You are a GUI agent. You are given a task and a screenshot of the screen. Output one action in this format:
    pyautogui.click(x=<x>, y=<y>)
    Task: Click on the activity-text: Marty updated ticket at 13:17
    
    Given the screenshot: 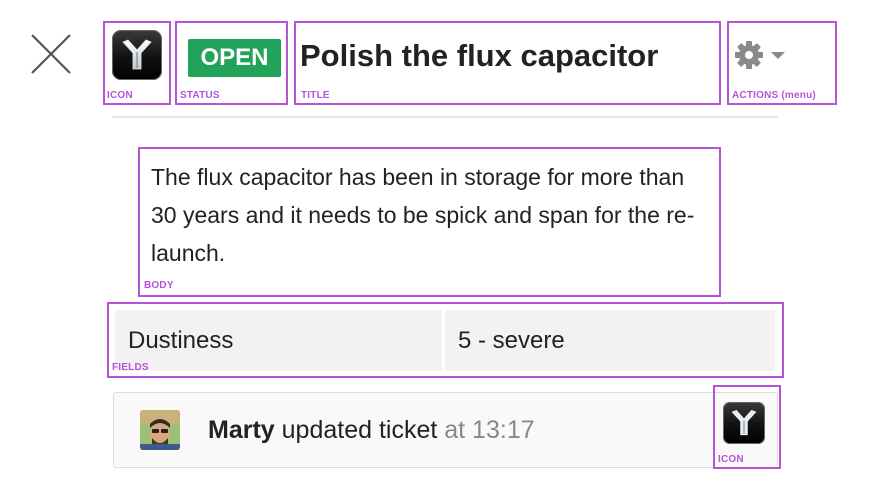 What is the action you would take?
    pyautogui.click(x=371, y=430)
    